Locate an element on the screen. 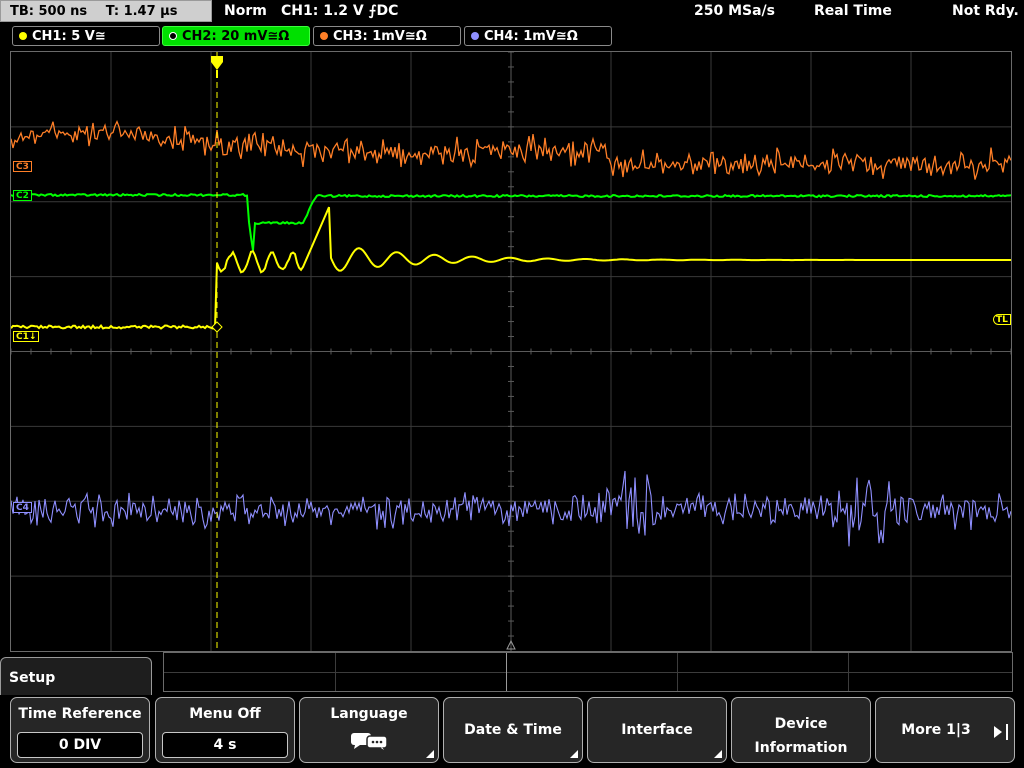 This screenshot has height=768, width=1024. trigger-point-icon is located at coordinates (217, 327).